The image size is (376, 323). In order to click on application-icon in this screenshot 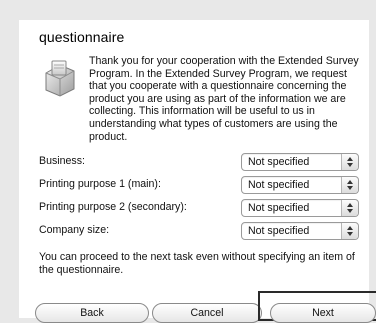, I will do `click(60, 79)`.